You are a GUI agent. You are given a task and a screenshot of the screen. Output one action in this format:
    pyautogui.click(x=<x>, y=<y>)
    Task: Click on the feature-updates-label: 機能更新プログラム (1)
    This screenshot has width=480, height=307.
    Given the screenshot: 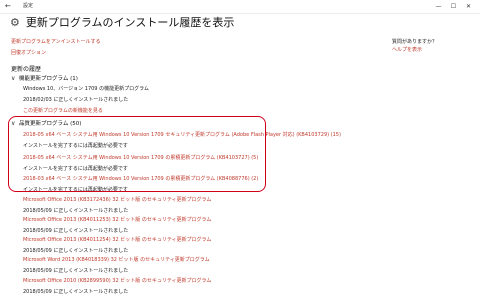 What is the action you would take?
    pyautogui.click(x=48, y=79)
    